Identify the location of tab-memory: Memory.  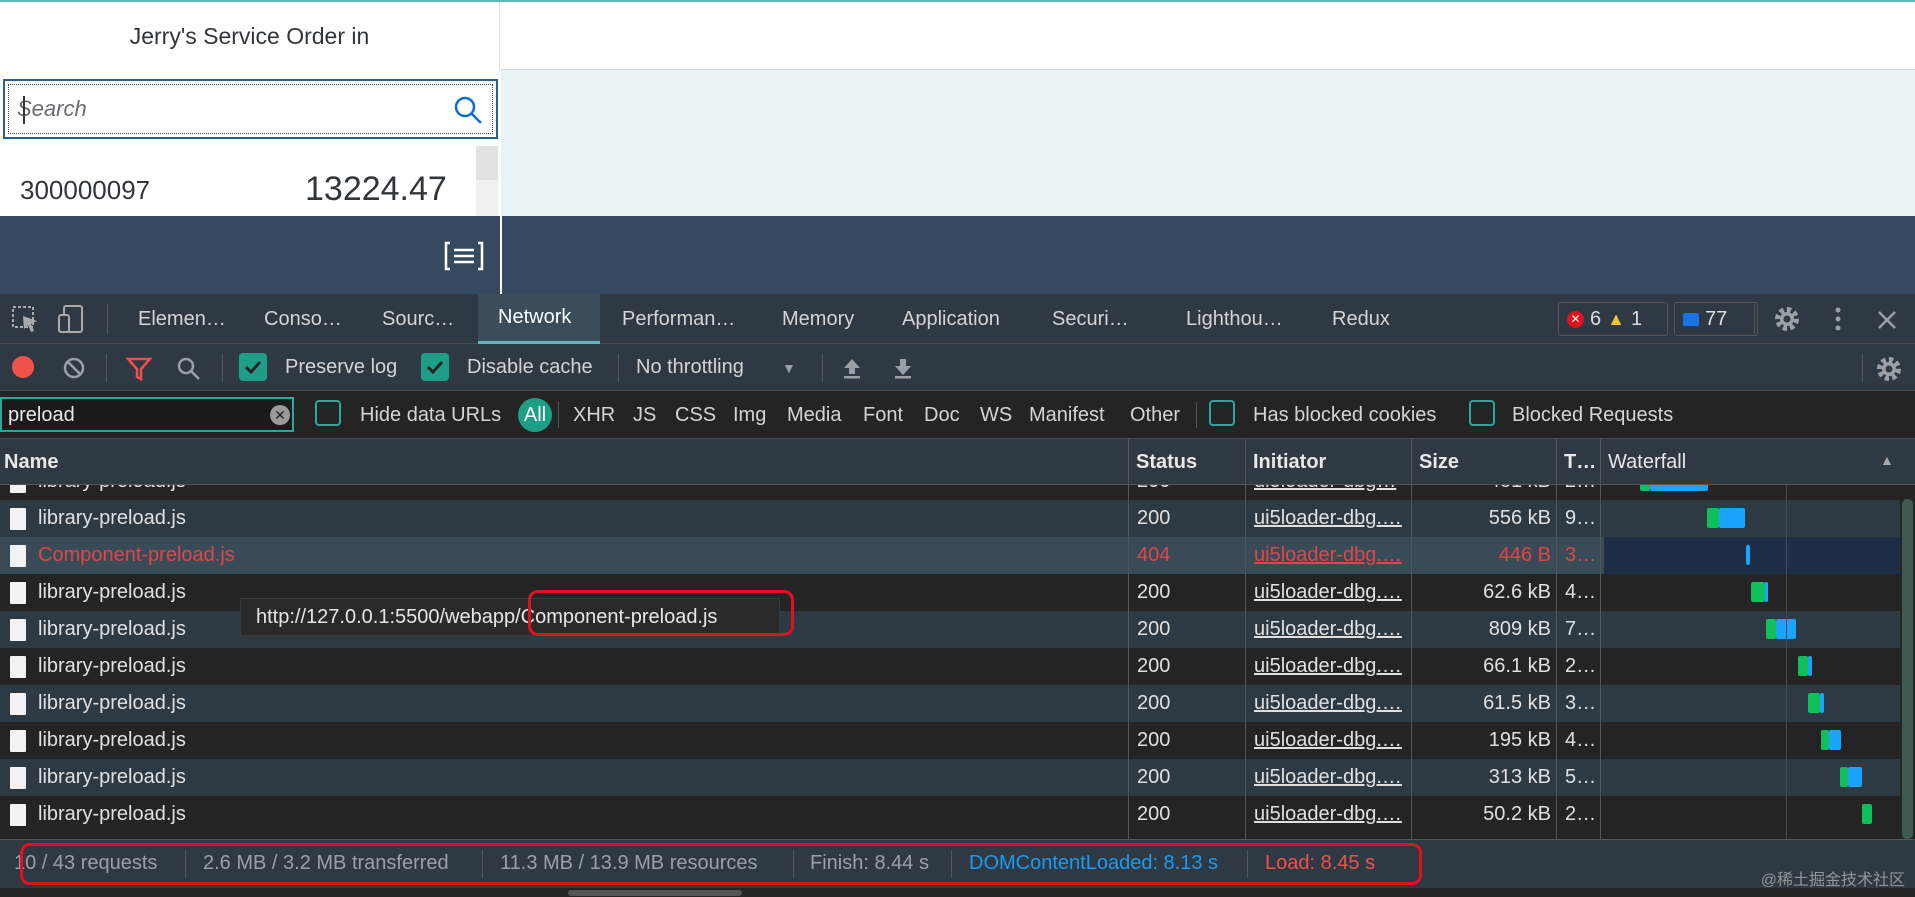
(830, 319).